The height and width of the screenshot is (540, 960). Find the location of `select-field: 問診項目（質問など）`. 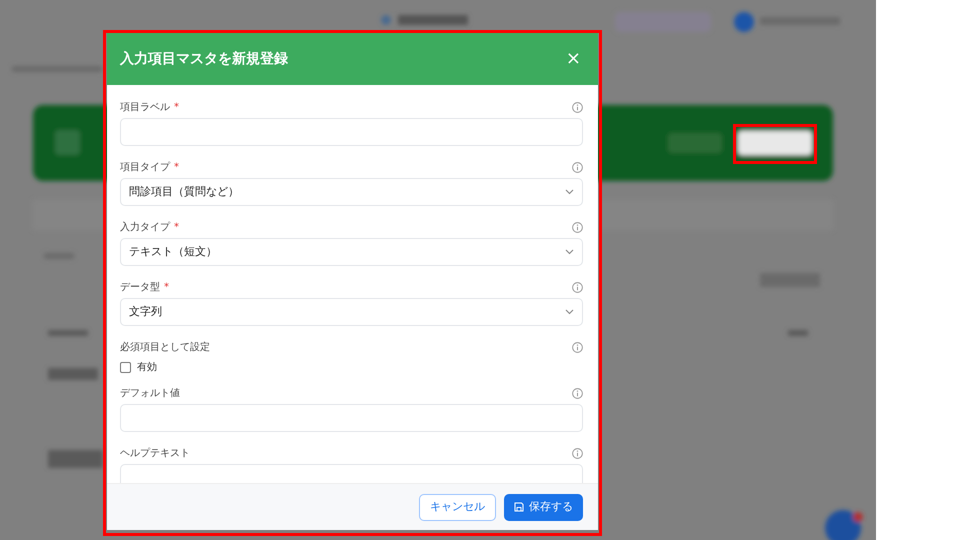

select-field: 問診項目（質問など） is located at coordinates (351, 192).